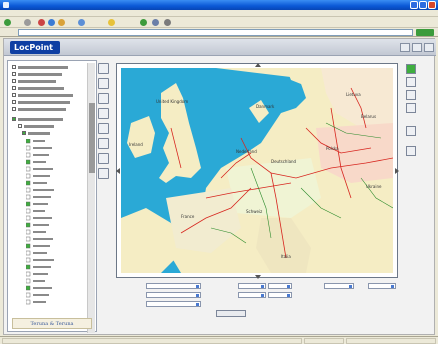  I want to click on zoom-in-icon, so click(103, 68).